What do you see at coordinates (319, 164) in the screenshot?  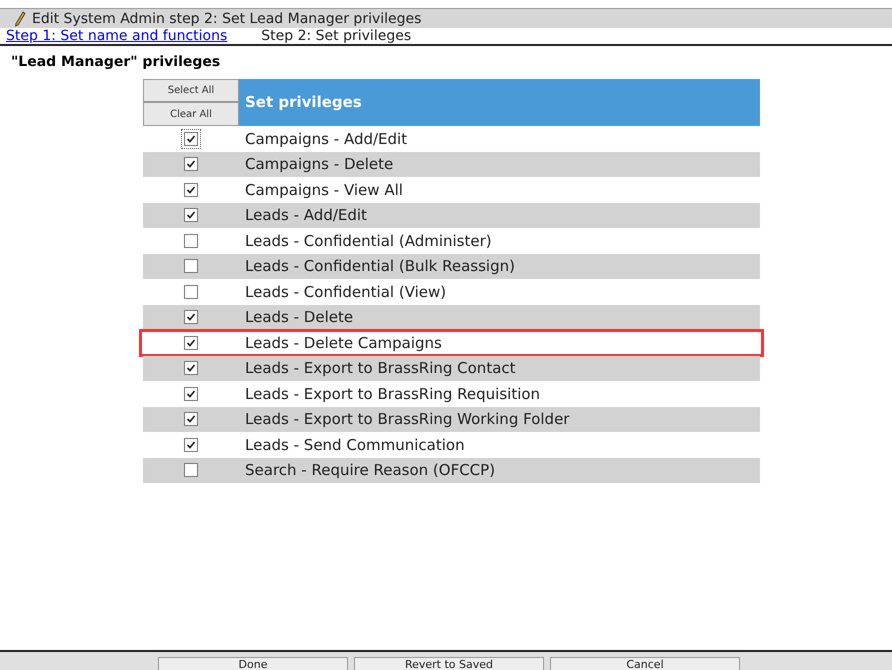 I see `privilege-label: Campaigns - Delete` at bounding box center [319, 164].